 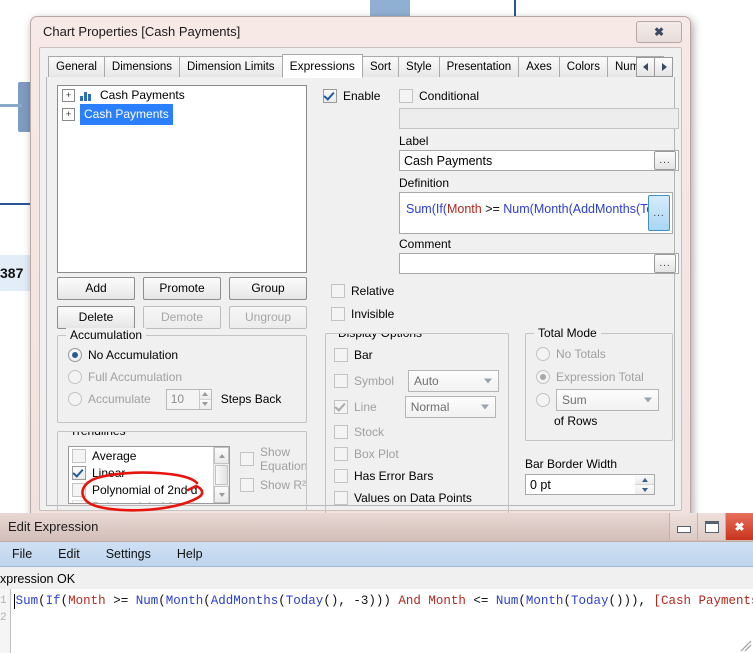 I want to click on bar-border-stepper, so click(x=644, y=484).